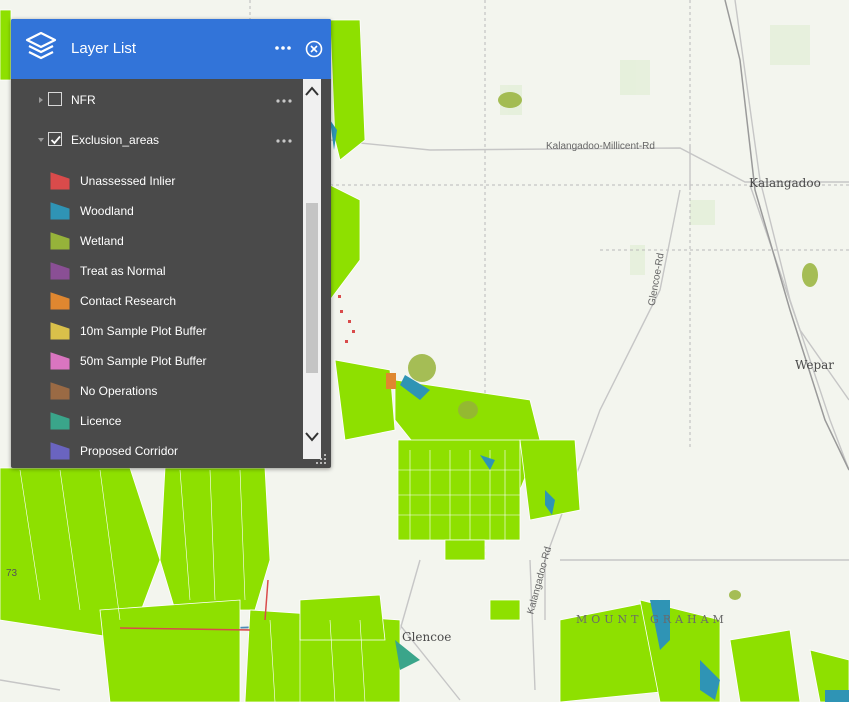 Image resolution: width=849 pixels, height=702 pixels. What do you see at coordinates (128, 301) in the screenshot?
I see `legend-label: Contact Research` at bounding box center [128, 301].